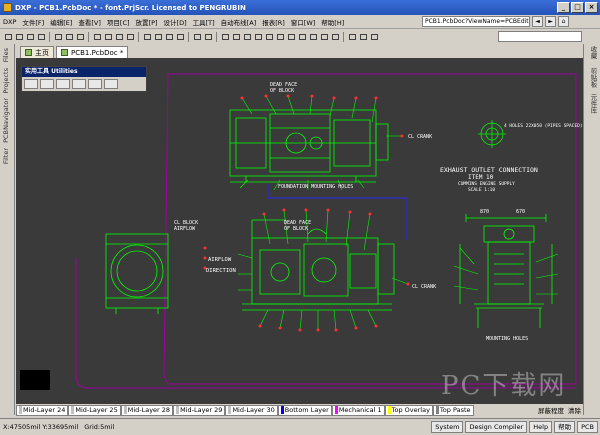 The width and height of the screenshot is (600, 435). What do you see at coordinates (481, 177) in the screenshot?
I see `label-exhaust-2: ITEM 10` at bounding box center [481, 177].